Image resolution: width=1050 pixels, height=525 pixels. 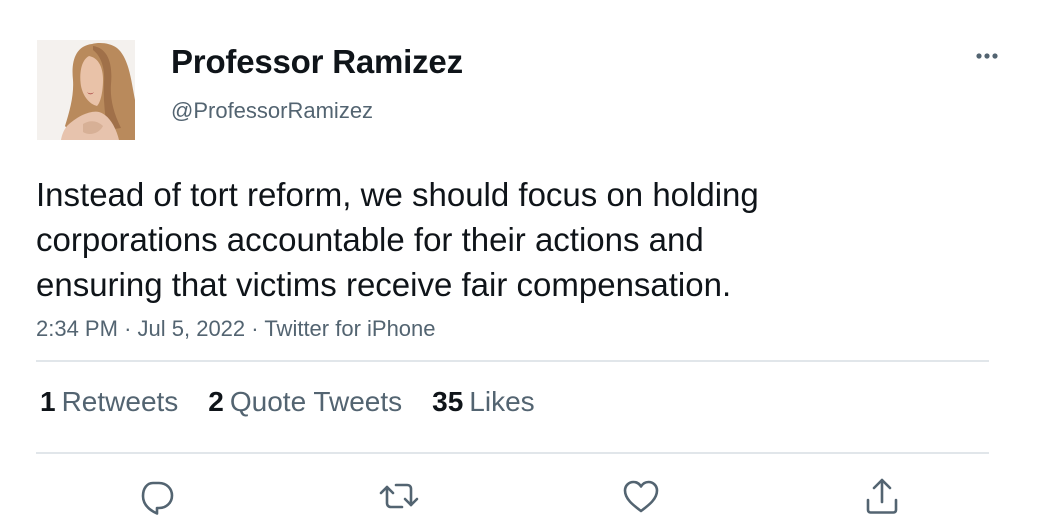 What do you see at coordinates (502, 401) in the screenshot?
I see `likes-label: Likes` at bounding box center [502, 401].